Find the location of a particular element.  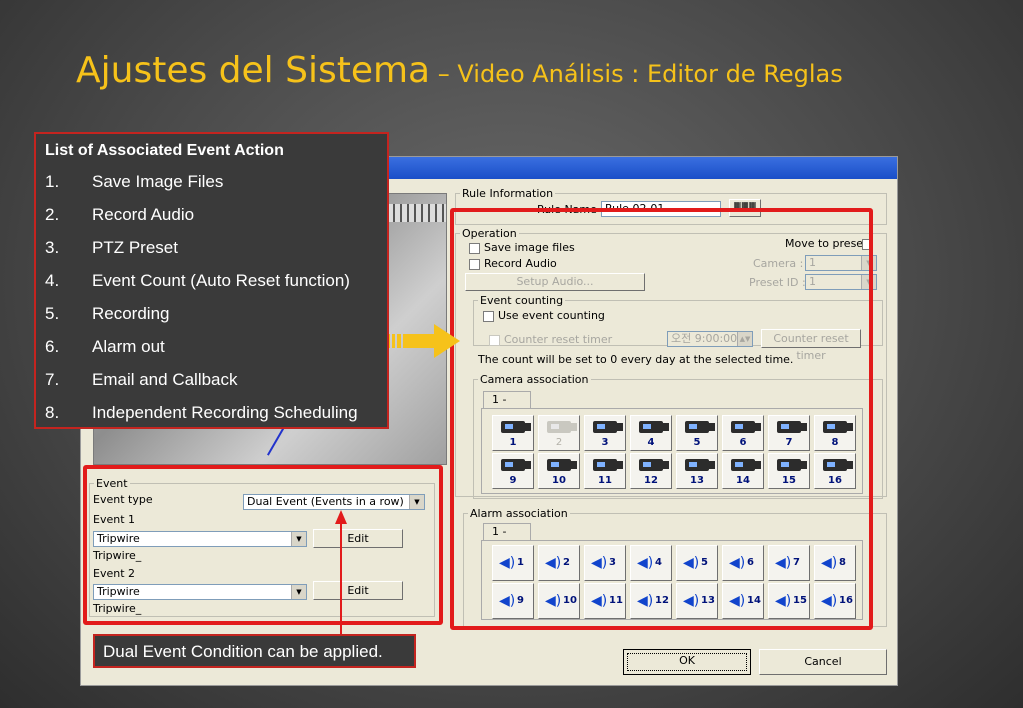

action-list-item-label: Save Image Files is located at coordinates (158, 181).